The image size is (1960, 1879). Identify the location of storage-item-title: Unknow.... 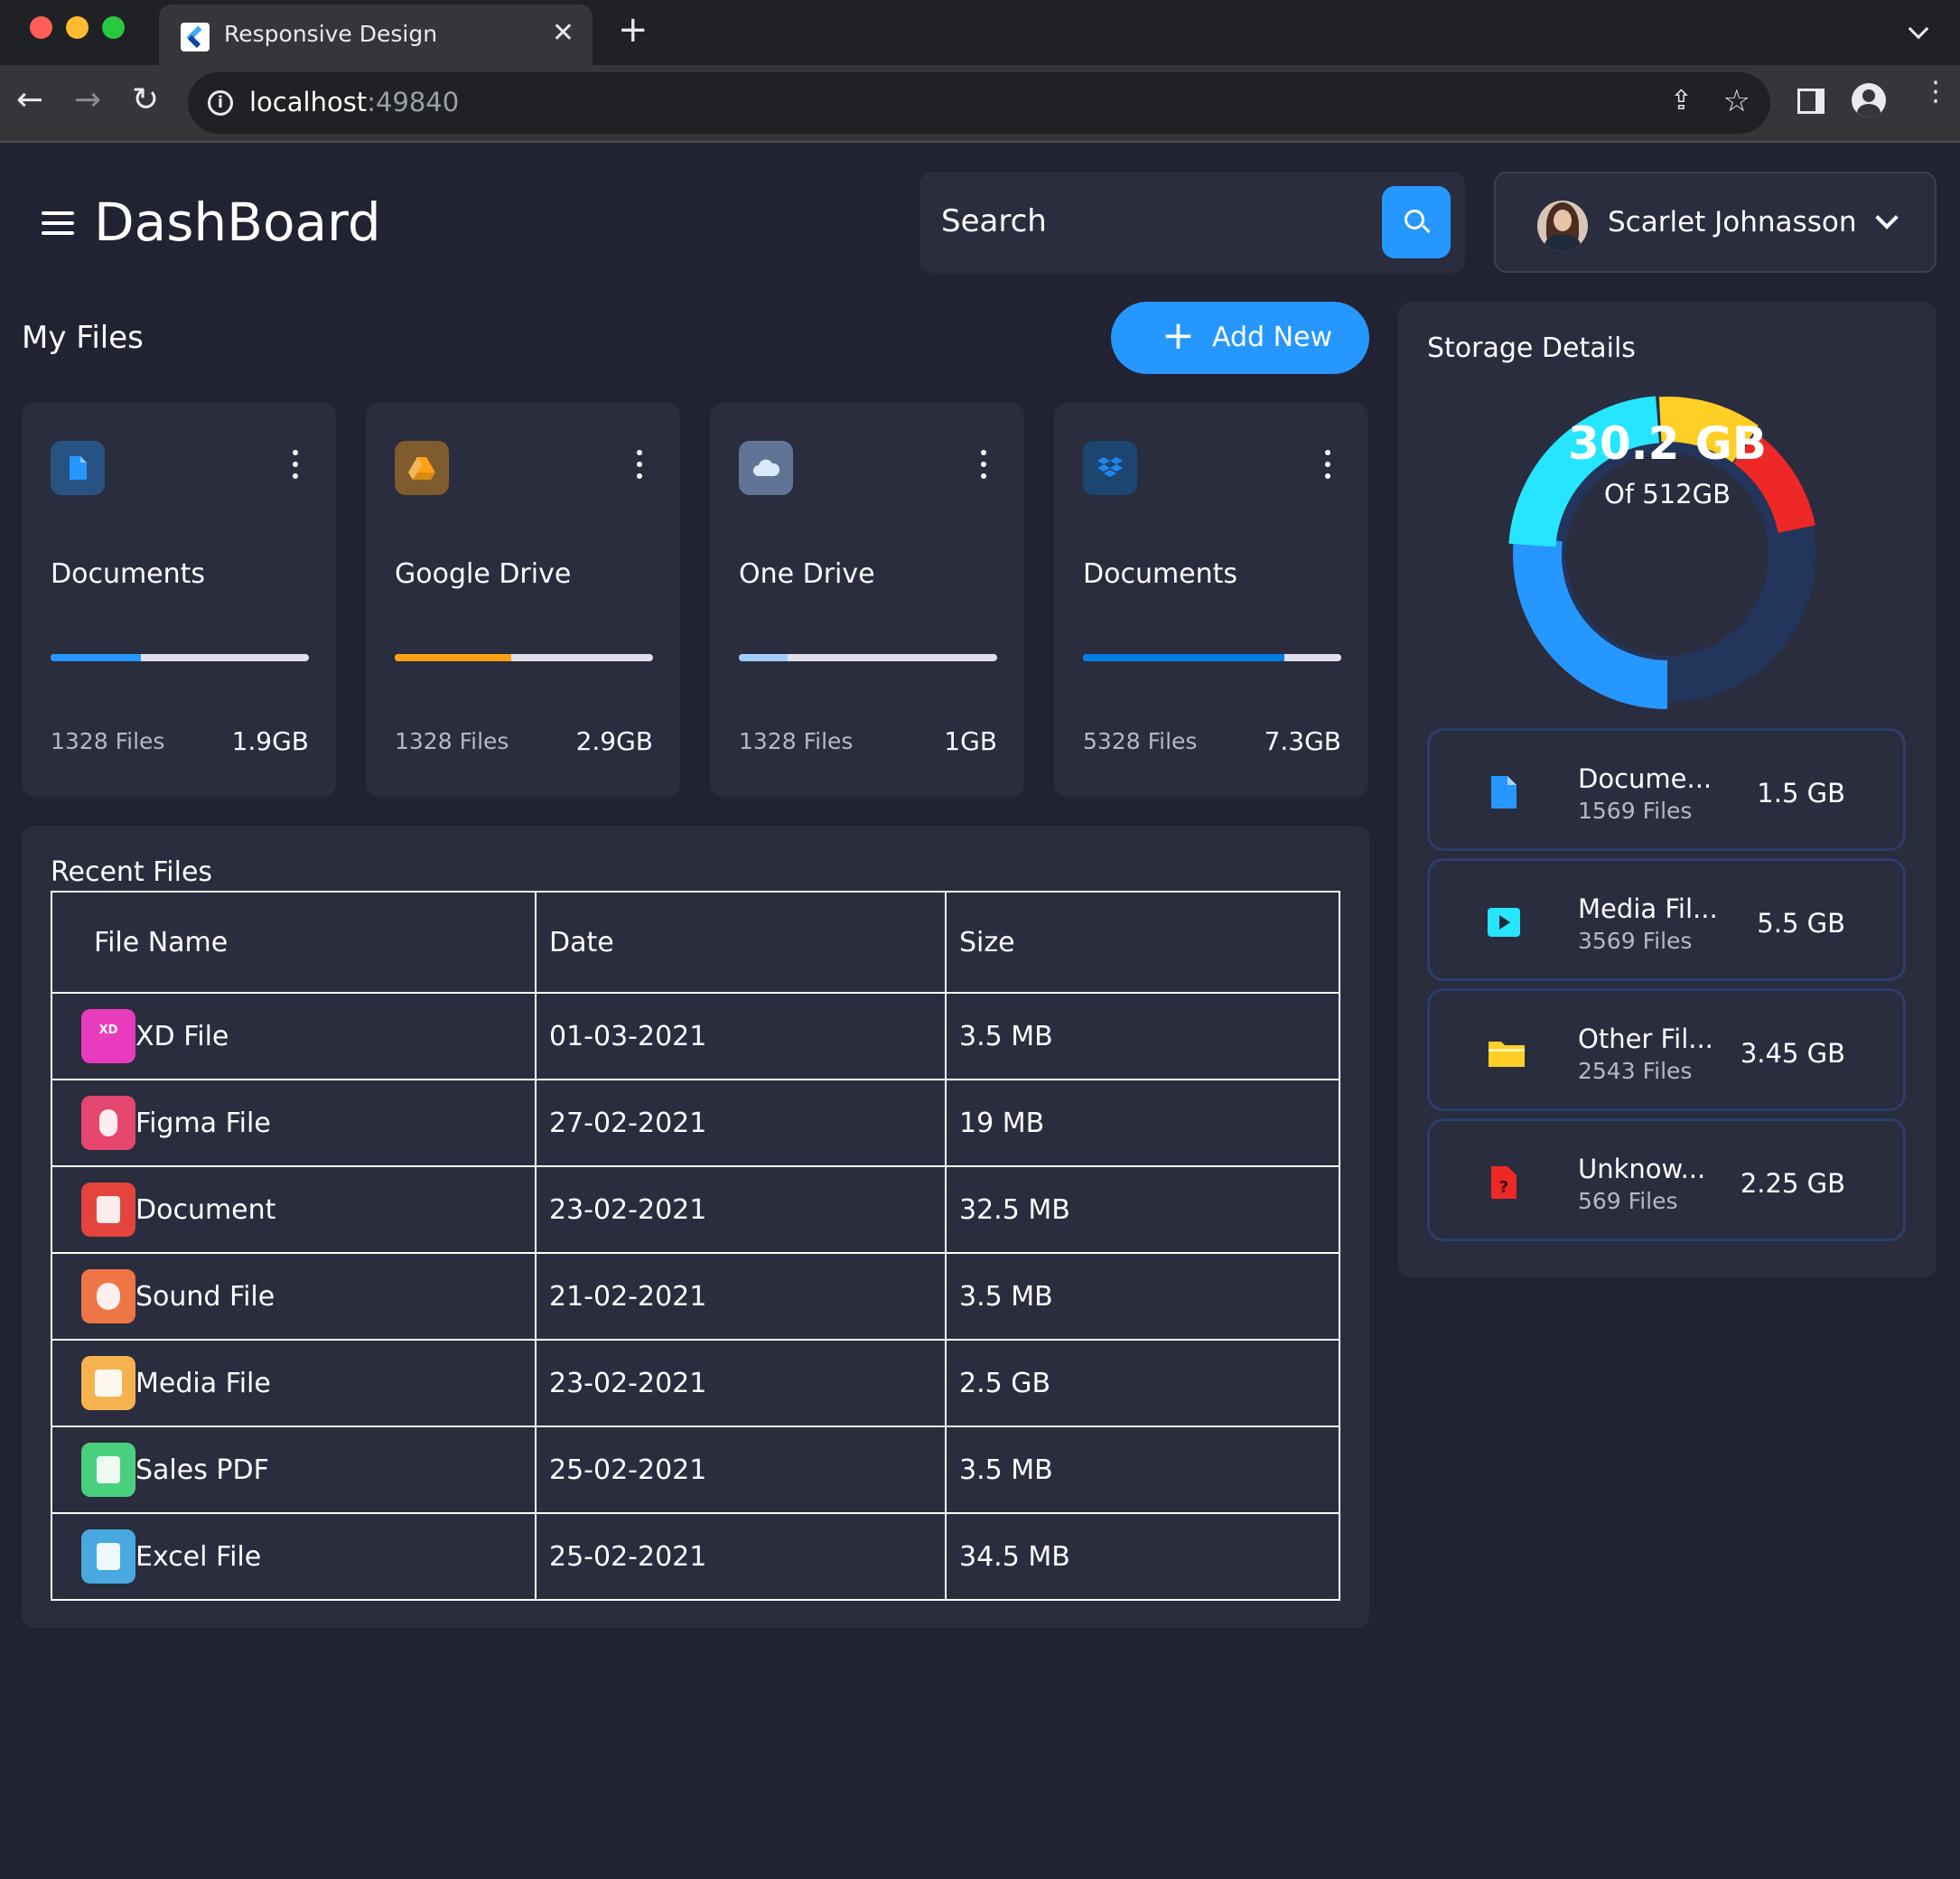
(1642, 1169).